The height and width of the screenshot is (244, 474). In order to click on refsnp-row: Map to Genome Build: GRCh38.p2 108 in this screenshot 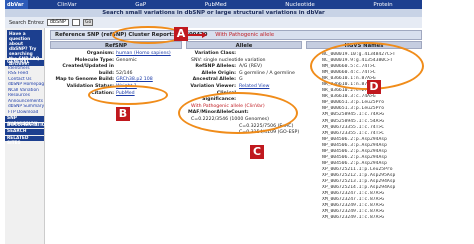, I will do `click(117, 80)`.